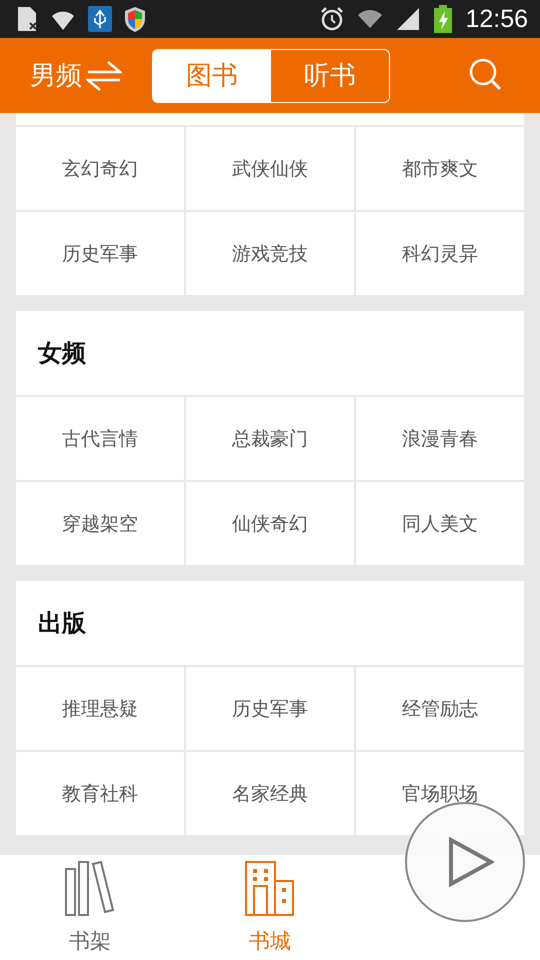 The image size is (540, 960). What do you see at coordinates (471, 862) in the screenshot?
I see `play-icon` at bounding box center [471, 862].